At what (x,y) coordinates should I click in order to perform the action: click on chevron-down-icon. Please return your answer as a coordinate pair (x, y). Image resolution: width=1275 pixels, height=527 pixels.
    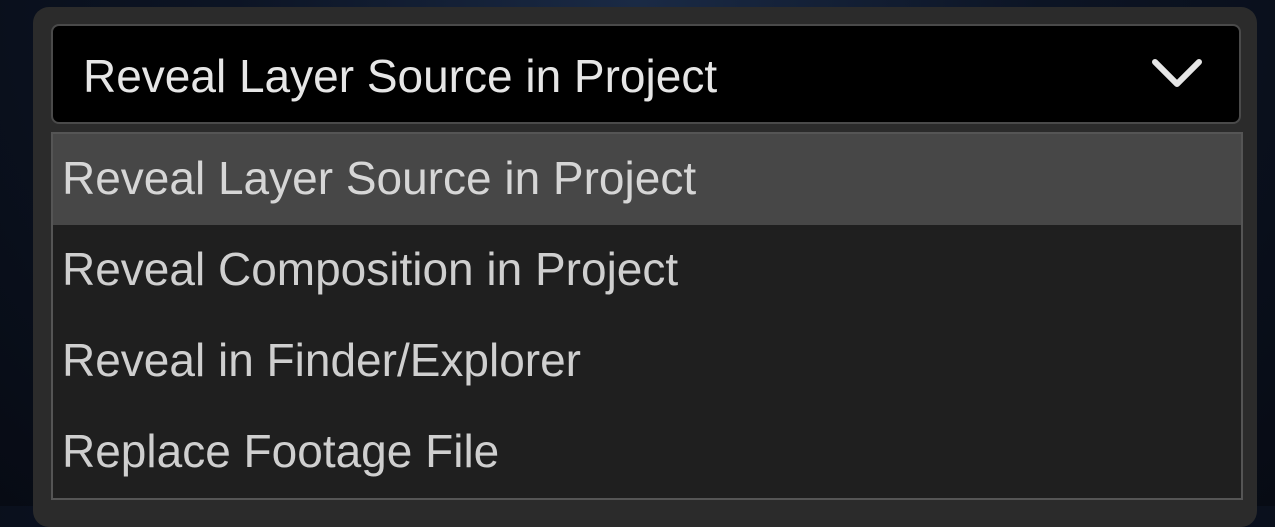
    Looking at the image, I should click on (1177, 74).